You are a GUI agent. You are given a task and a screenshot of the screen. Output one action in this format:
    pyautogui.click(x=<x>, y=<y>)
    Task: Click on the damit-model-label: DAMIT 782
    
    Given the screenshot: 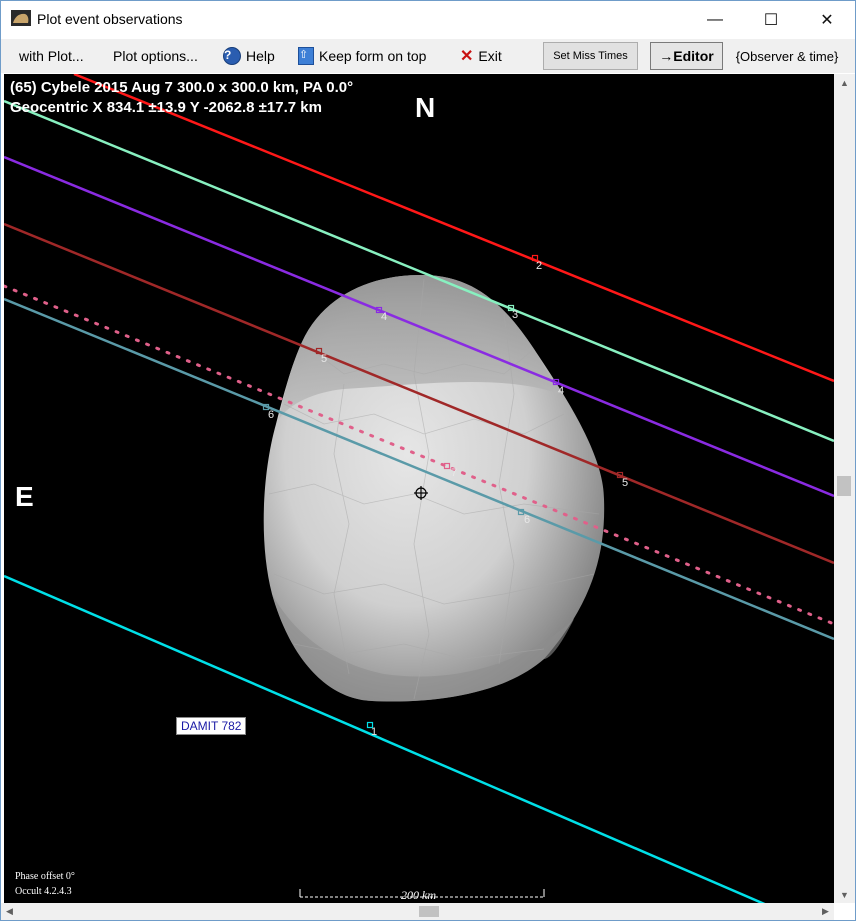 What is the action you would take?
    pyautogui.click(x=211, y=726)
    